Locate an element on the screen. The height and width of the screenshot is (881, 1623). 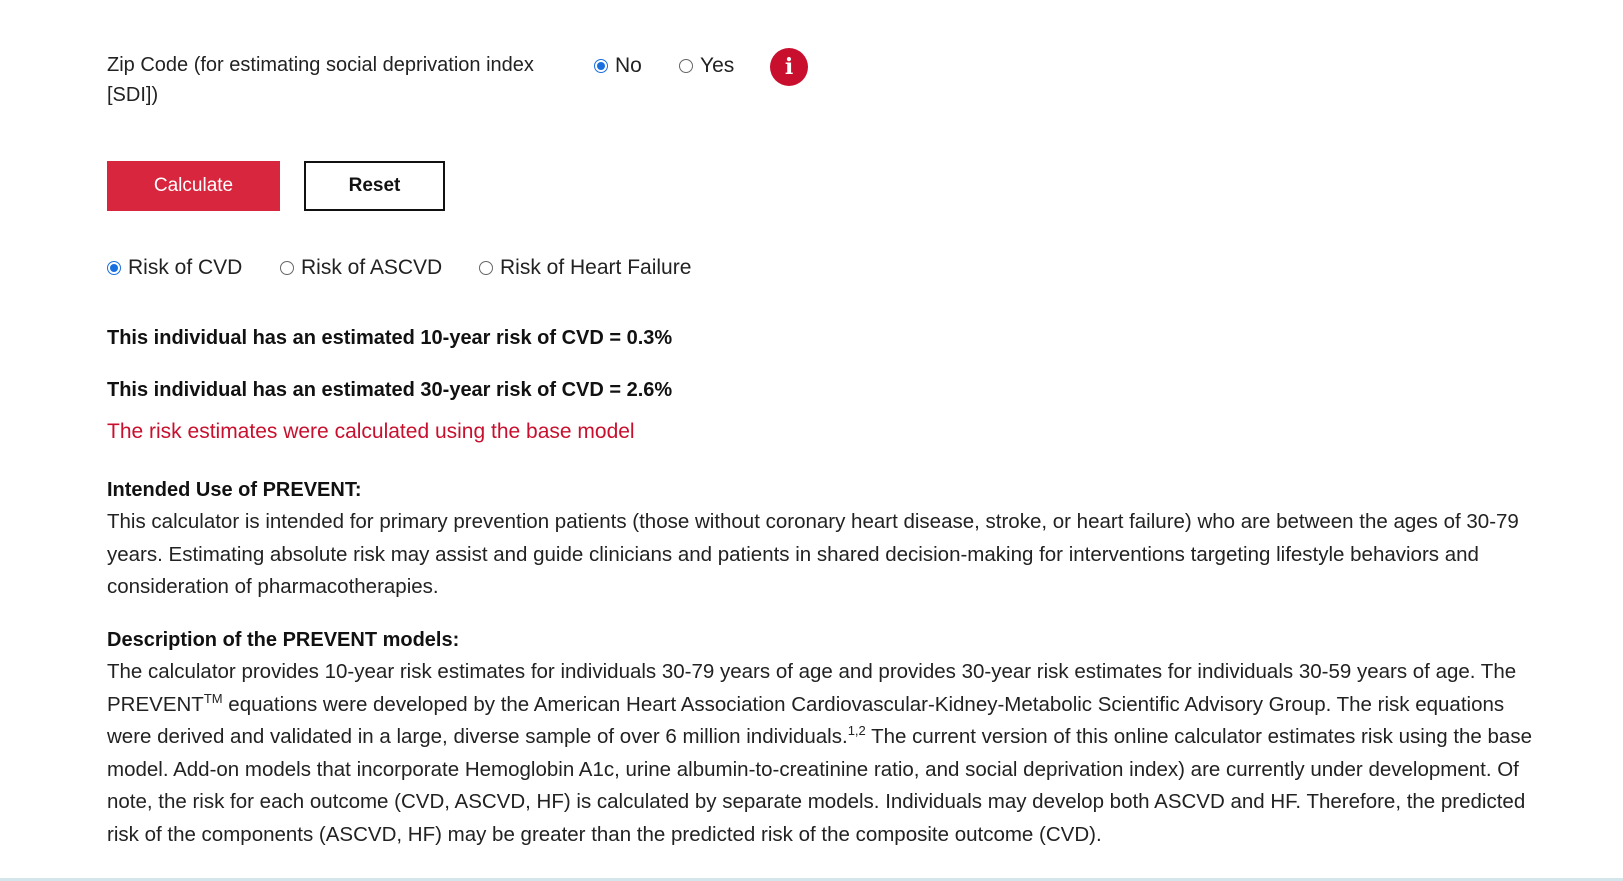
risk-tab-heart-failure: Risk of Heart Failure is located at coordinates (585, 268).